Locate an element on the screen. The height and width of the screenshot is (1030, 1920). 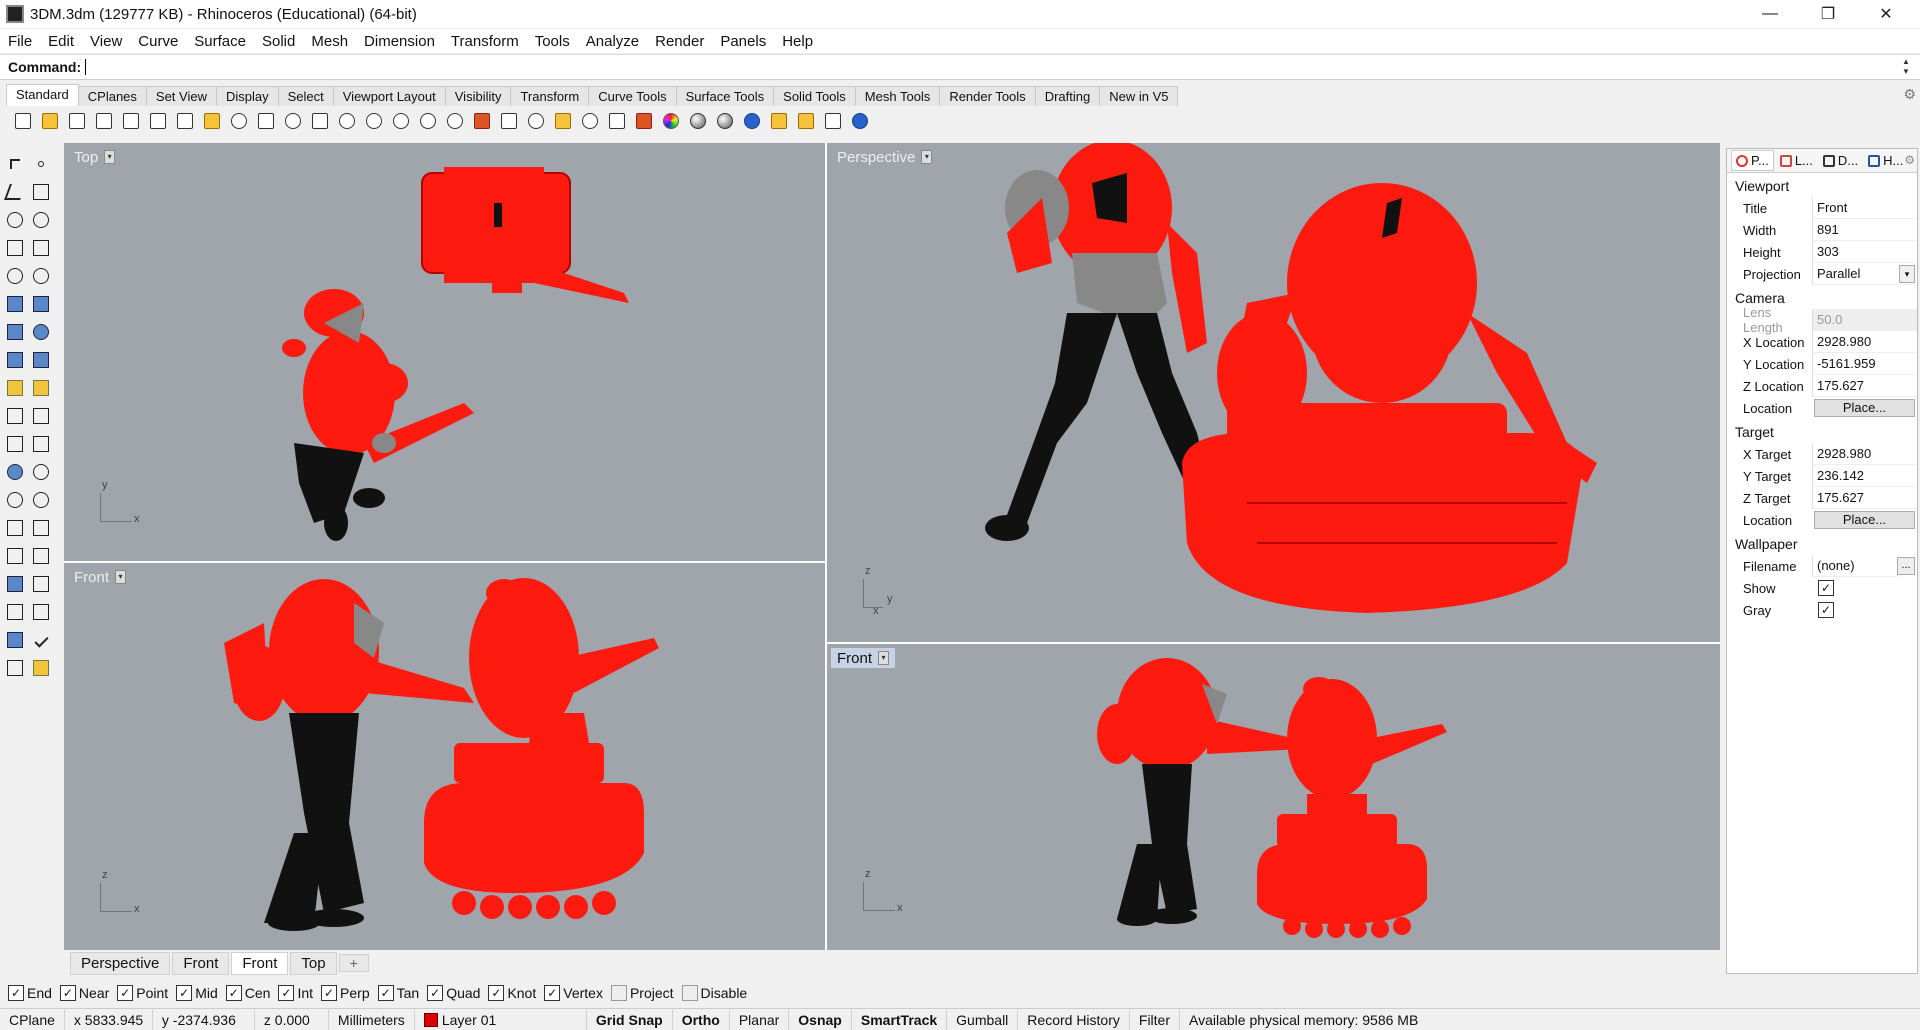
viewport-tab-top: Top is located at coordinates (313, 963).